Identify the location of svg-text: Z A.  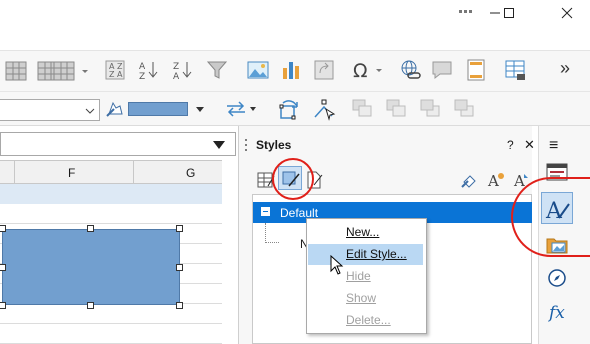
(116, 74).